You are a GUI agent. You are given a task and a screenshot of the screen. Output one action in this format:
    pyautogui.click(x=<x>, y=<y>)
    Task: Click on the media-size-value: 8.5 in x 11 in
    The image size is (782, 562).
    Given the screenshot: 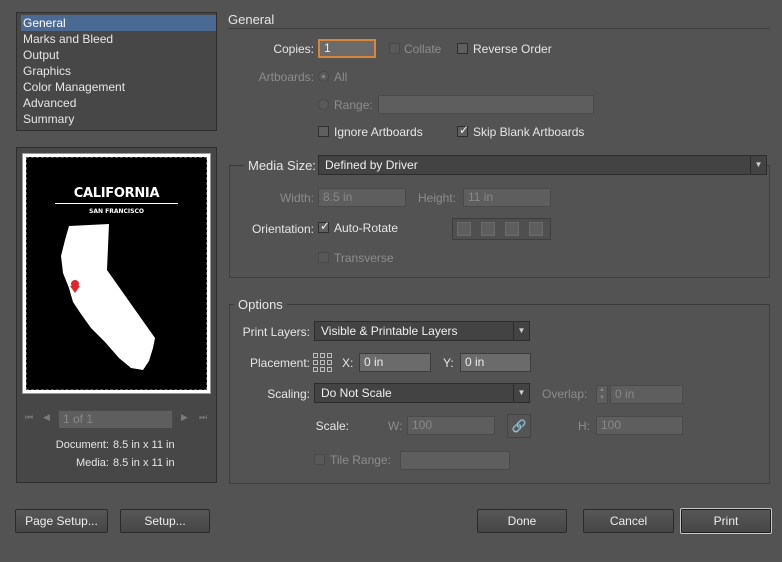 What is the action you would take?
    pyautogui.click(x=144, y=463)
    